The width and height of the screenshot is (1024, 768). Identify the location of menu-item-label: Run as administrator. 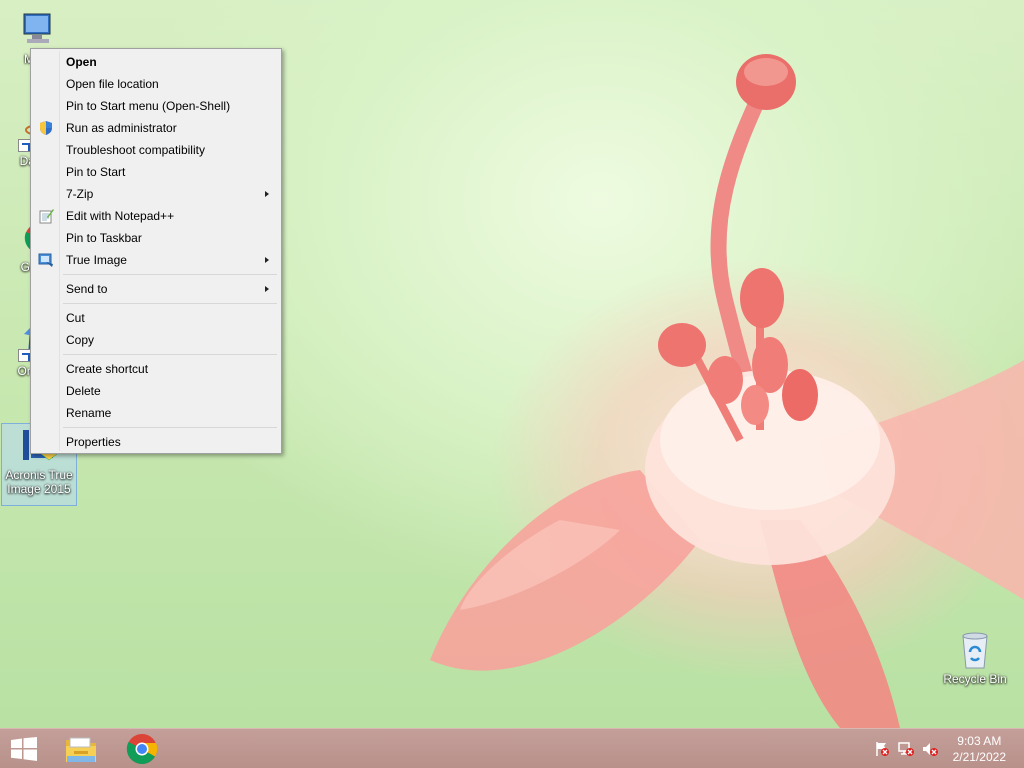
(121, 128).